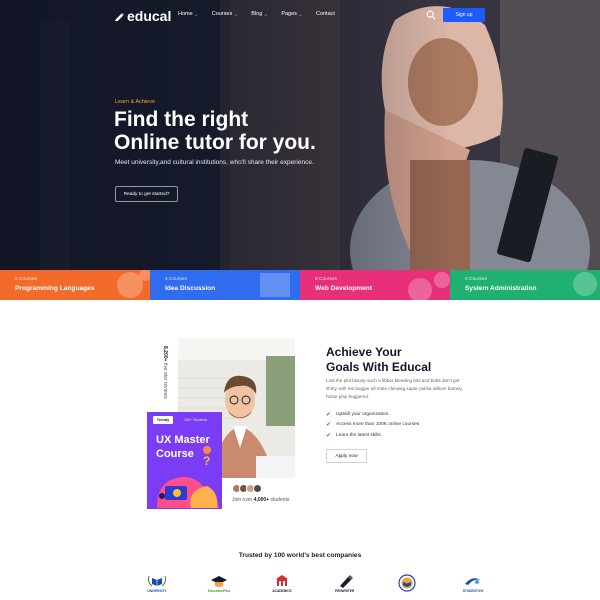 Image resolution: width=600 pixels, height=600 pixels. I want to click on review-stat-text: five star reviews, so click(165, 380).